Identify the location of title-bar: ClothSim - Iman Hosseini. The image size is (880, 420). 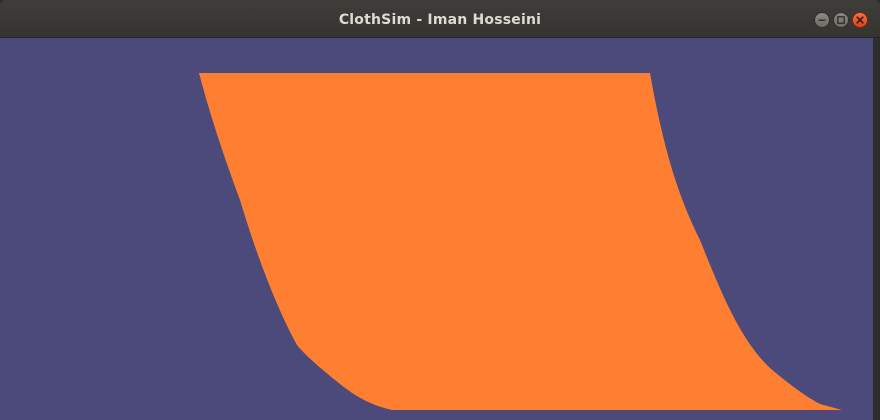
(440, 19).